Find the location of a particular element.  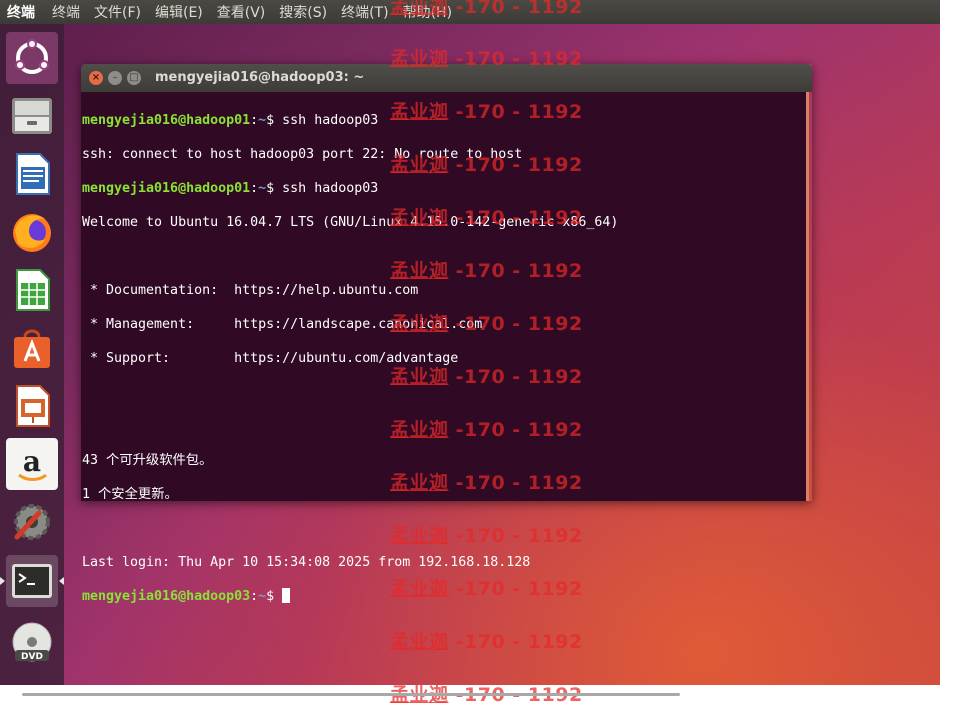

window-maximize-button: □ is located at coordinates (134, 78).